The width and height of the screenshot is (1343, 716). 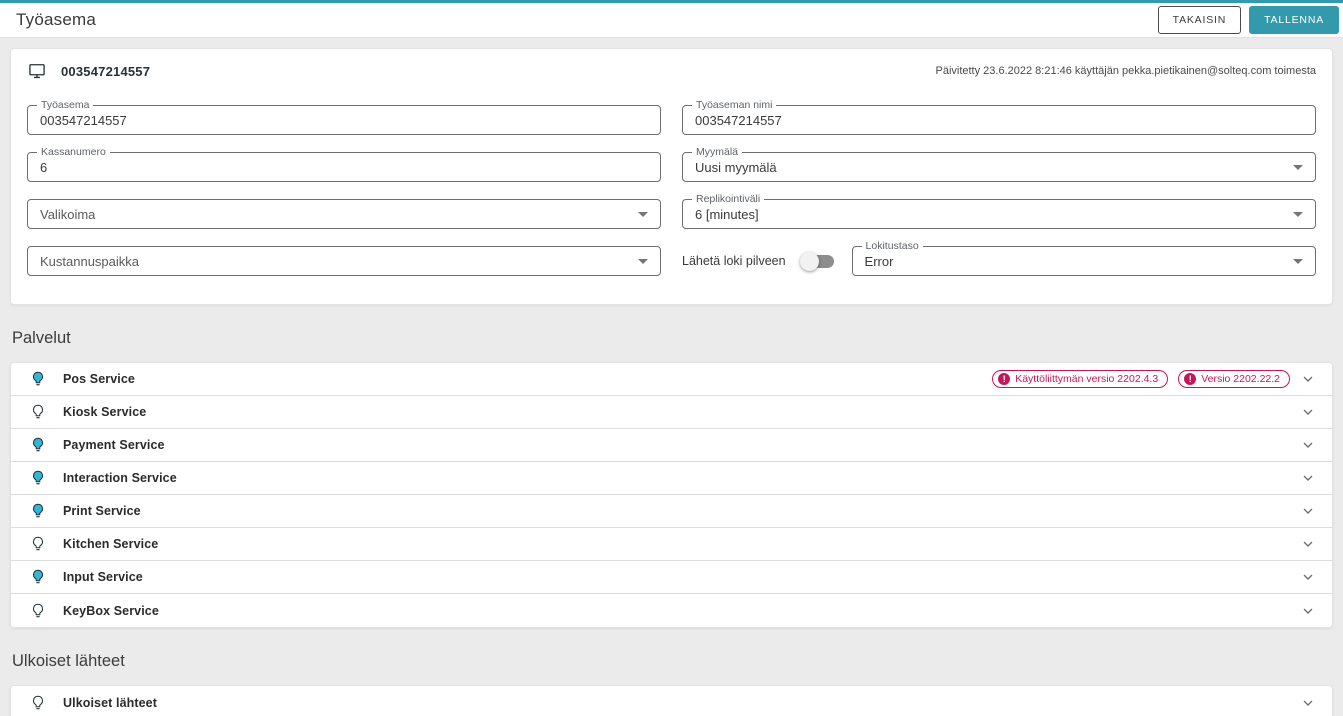 I want to click on service-name: Input Service, so click(x=103, y=577).